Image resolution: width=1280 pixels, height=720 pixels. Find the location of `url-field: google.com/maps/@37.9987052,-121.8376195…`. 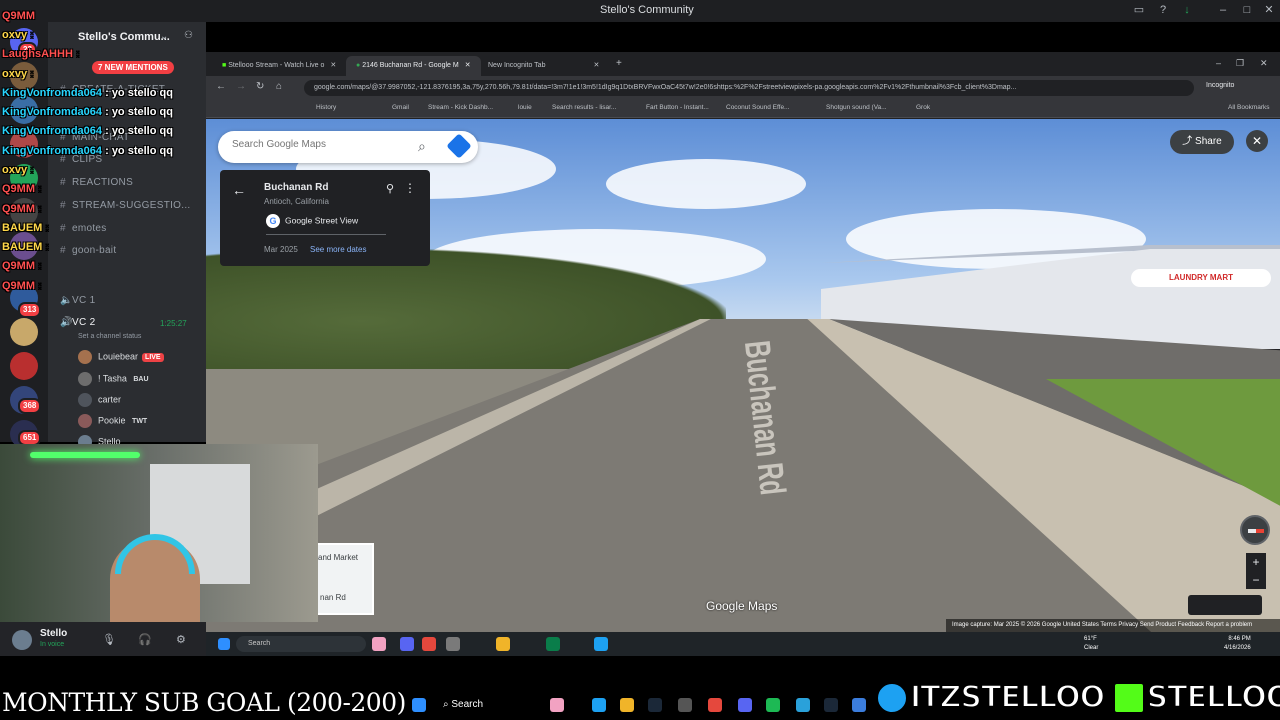

url-field: google.com/maps/@37.9987052,-121.8376195… is located at coordinates (749, 88).